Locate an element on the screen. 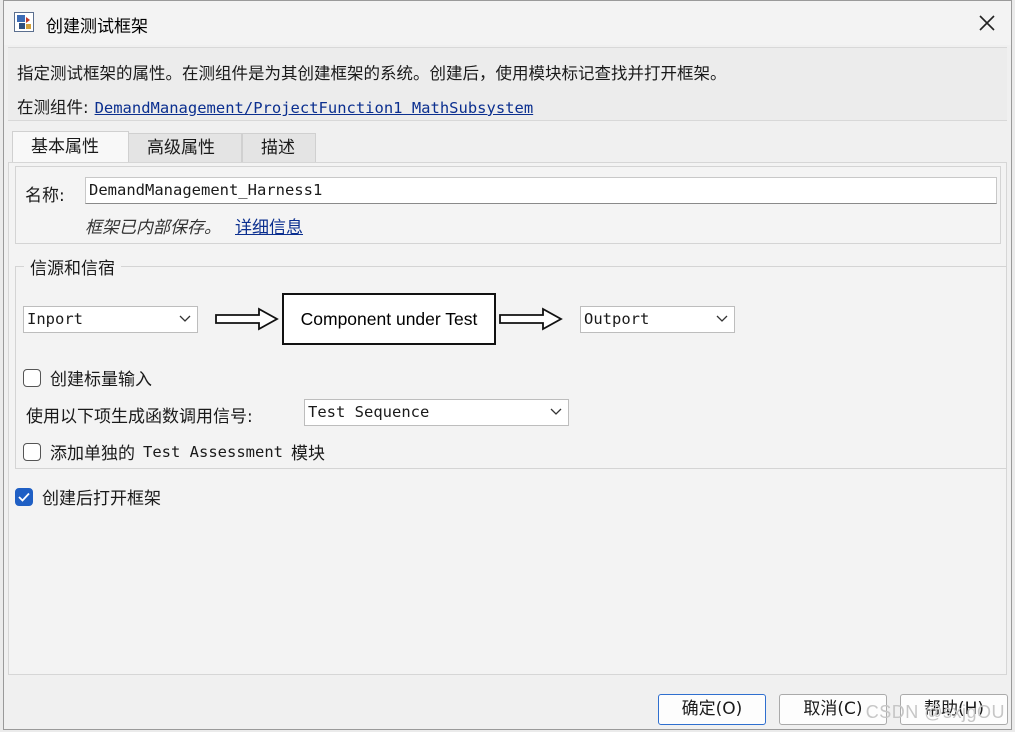 This screenshot has width=1015, height=732. tab-advanced-properties: 高级属性 is located at coordinates (185, 147).